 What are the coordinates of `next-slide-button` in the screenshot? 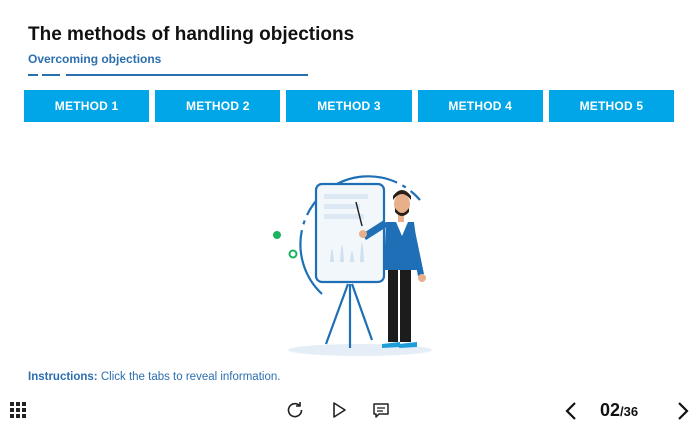 It's located at (683, 411).